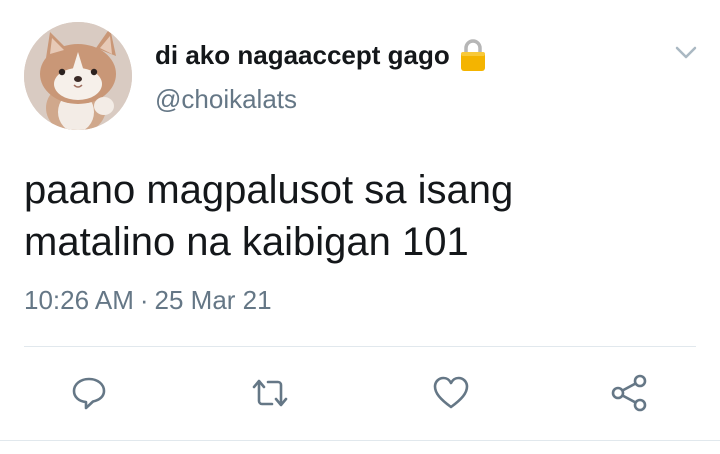 The width and height of the screenshot is (720, 454). I want to click on heart-icon, so click(451, 392).